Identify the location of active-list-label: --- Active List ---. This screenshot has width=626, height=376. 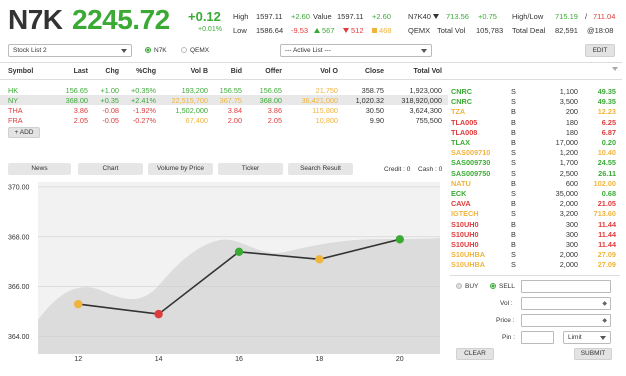
(308, 50).